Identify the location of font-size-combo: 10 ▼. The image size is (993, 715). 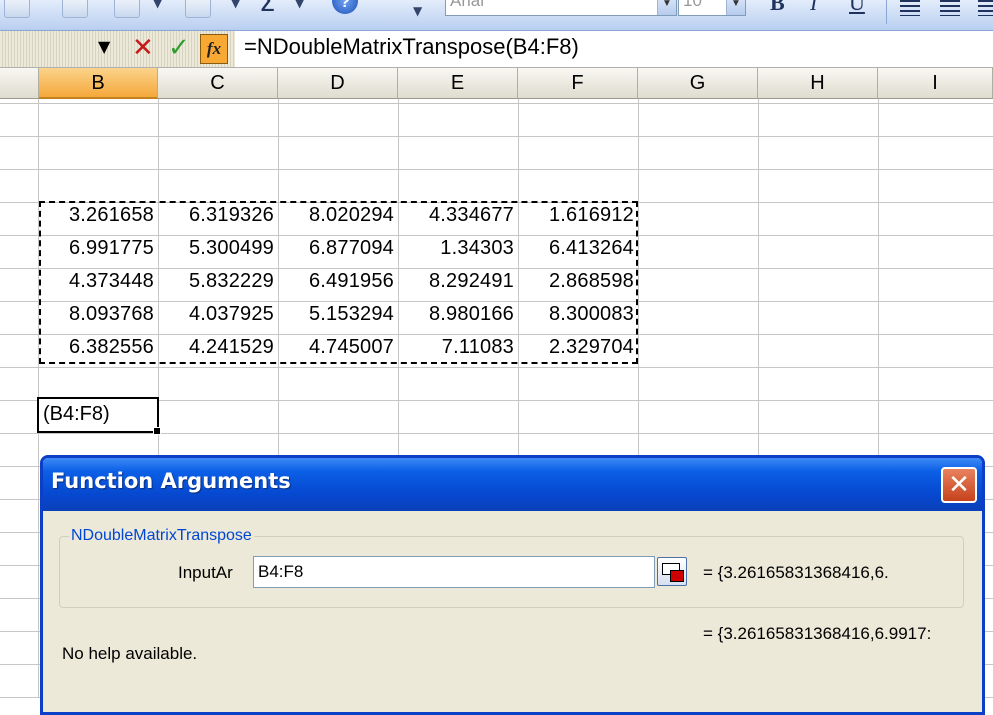
(712, 8).